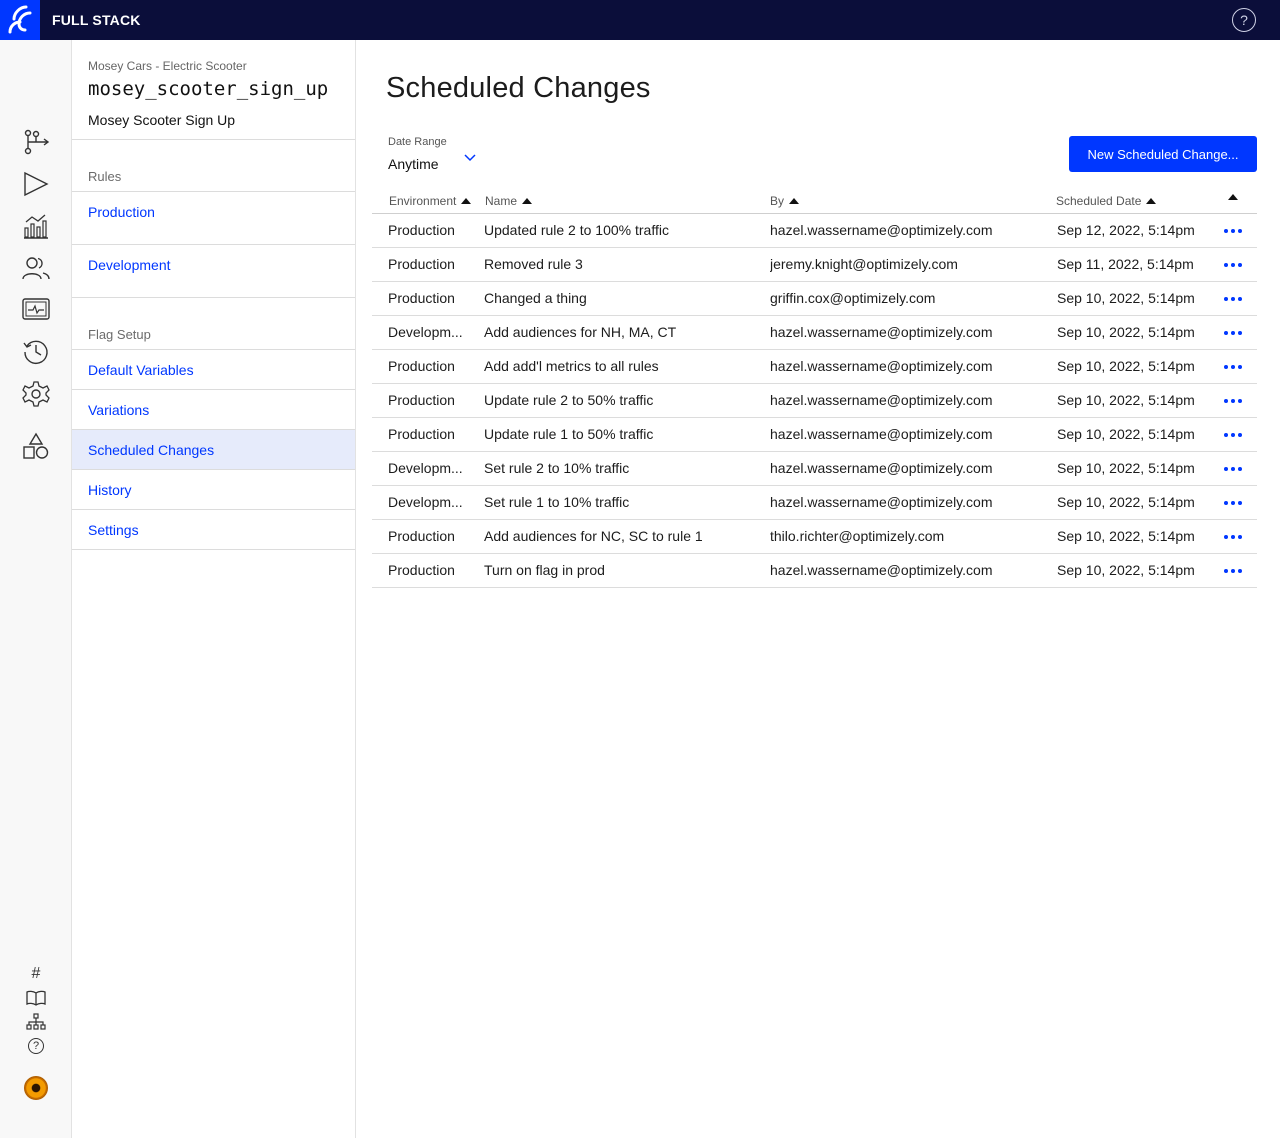  I want to click on column-header-scheduled-date: Scheduled Date, so click(1106, 201).